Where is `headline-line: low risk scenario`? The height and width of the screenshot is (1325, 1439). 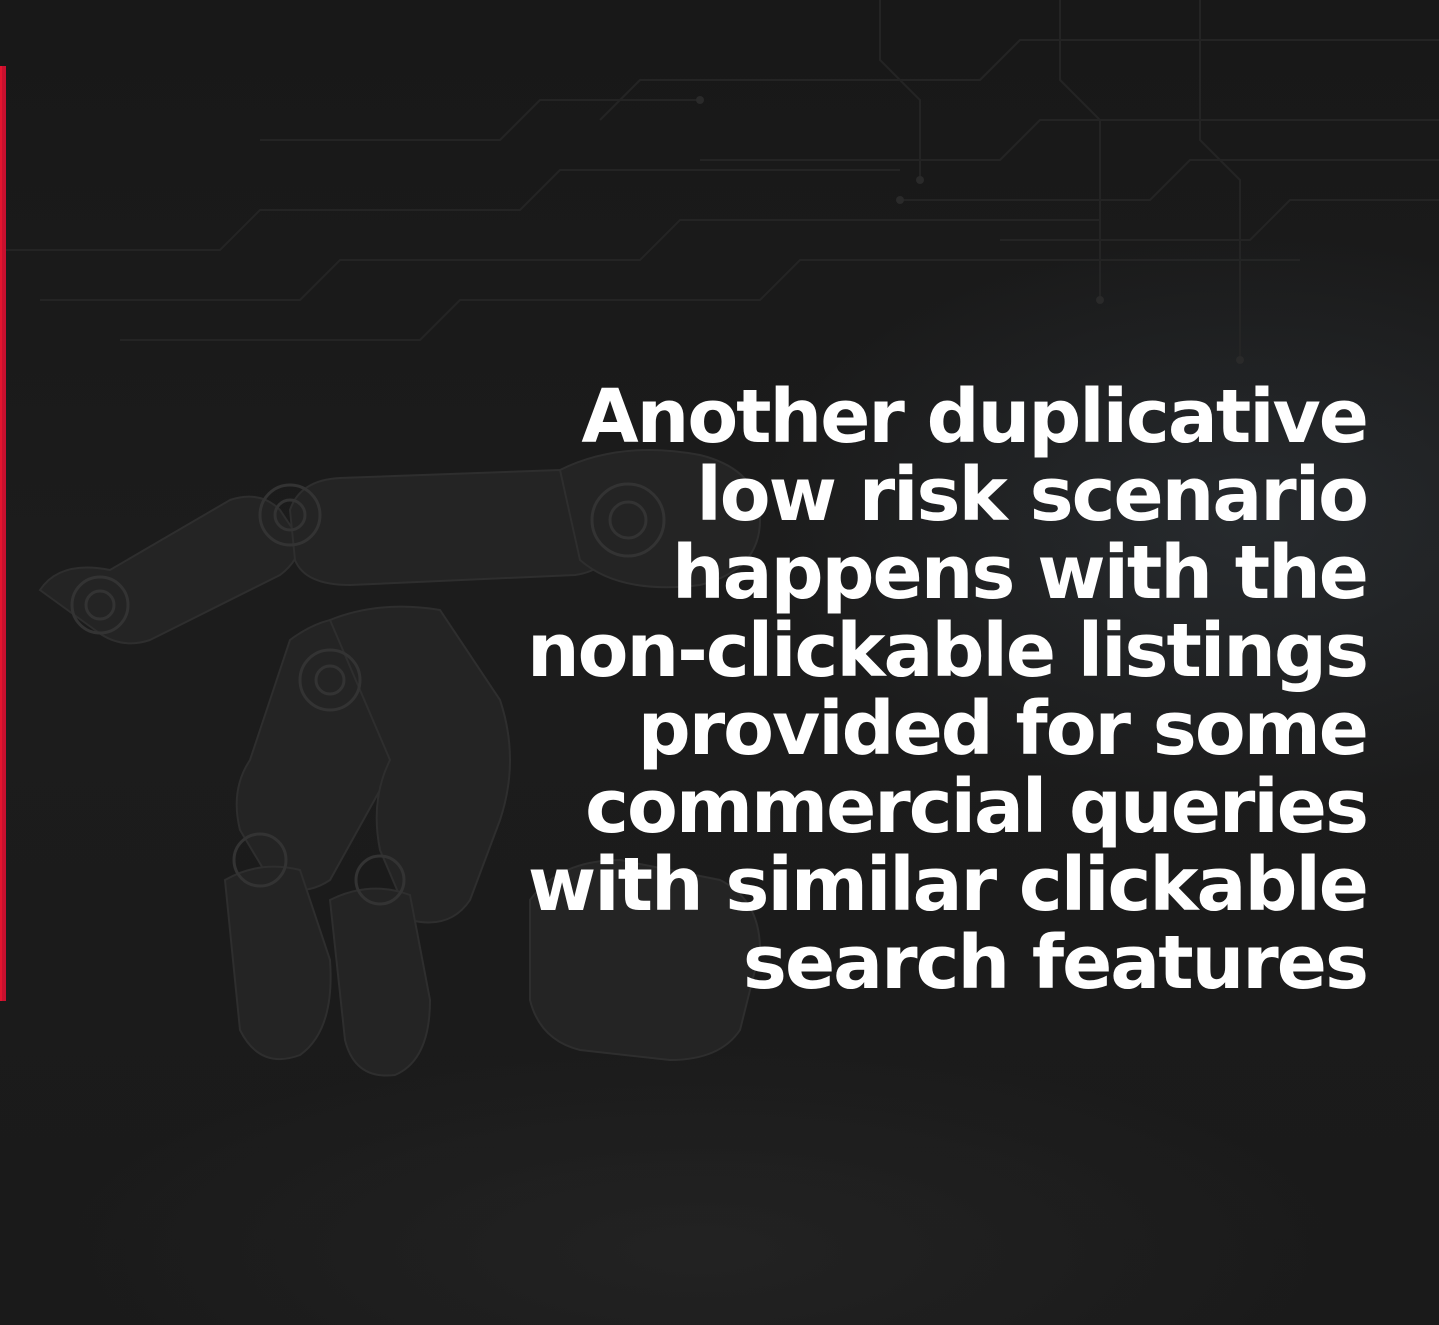 headline-line: low risk scenario is located at coordinates (1032, 495).